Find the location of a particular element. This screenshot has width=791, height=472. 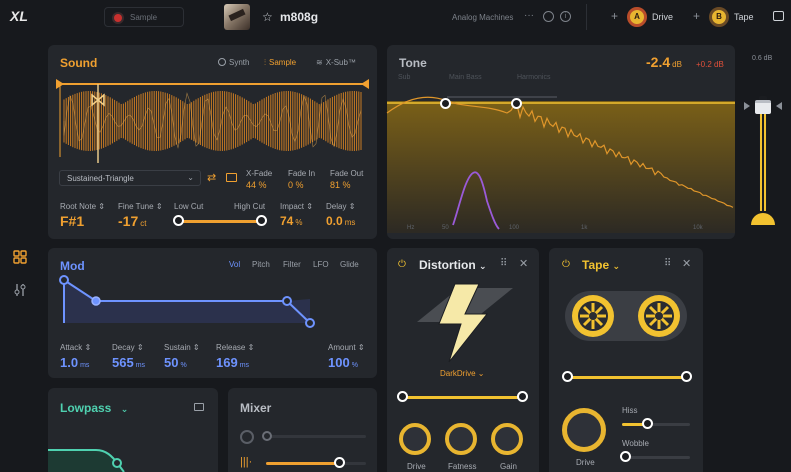

fadein-value: 0 % is located at coordinates (296, 185).